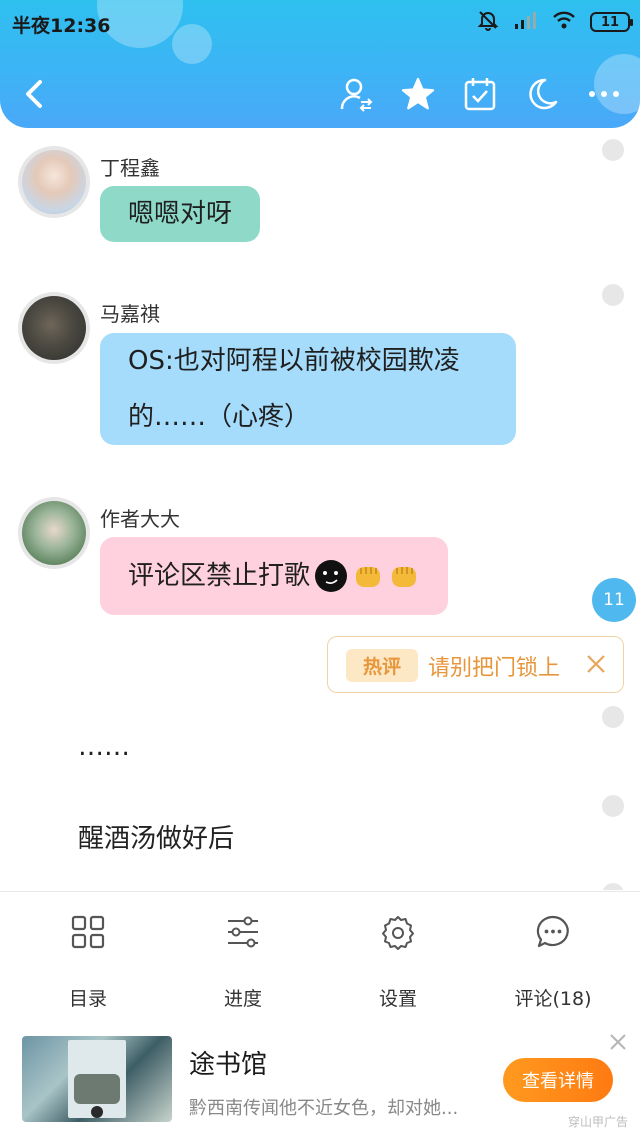 The image size is (640, 1138). What do you see at coordinates (331, 576) in the screenshot?
I see `smirk-emoji-icon` at bounding box center [331, 576].